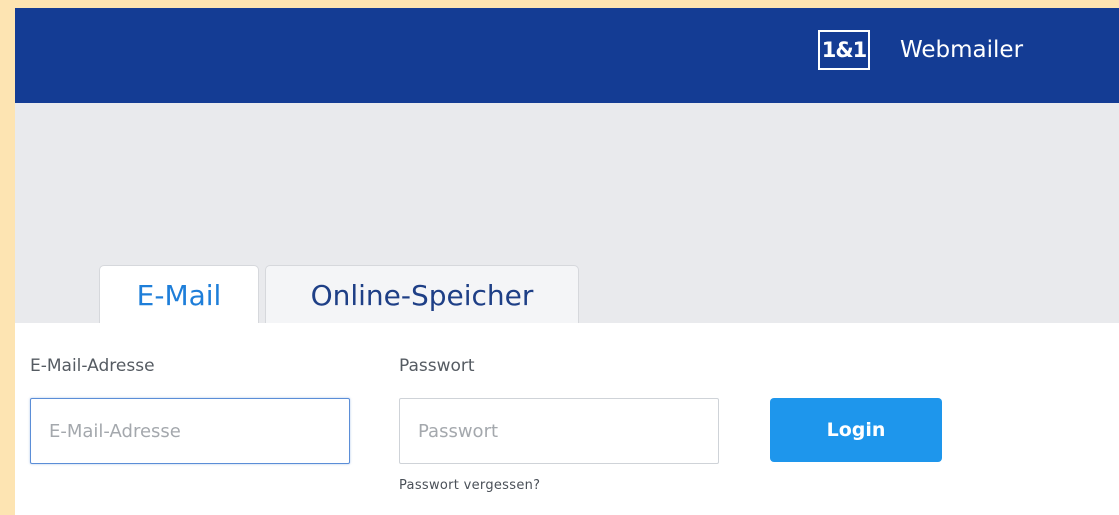 The image size is (1119, 515). Describe the element at coordinates (190, 431) in the screenshot. I see `email-field` at that location.